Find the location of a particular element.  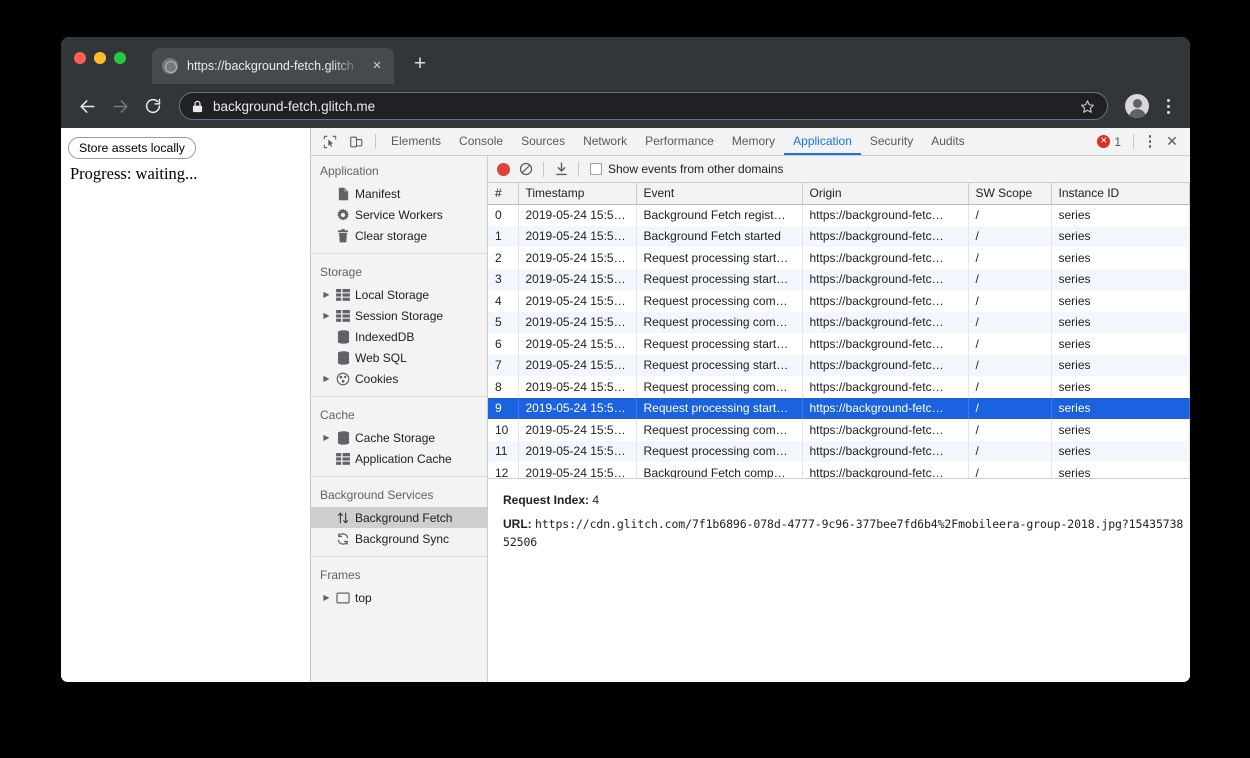

sidebar-item-clear-storage: ▶ Clear storage is located at coordinates (399, 235).